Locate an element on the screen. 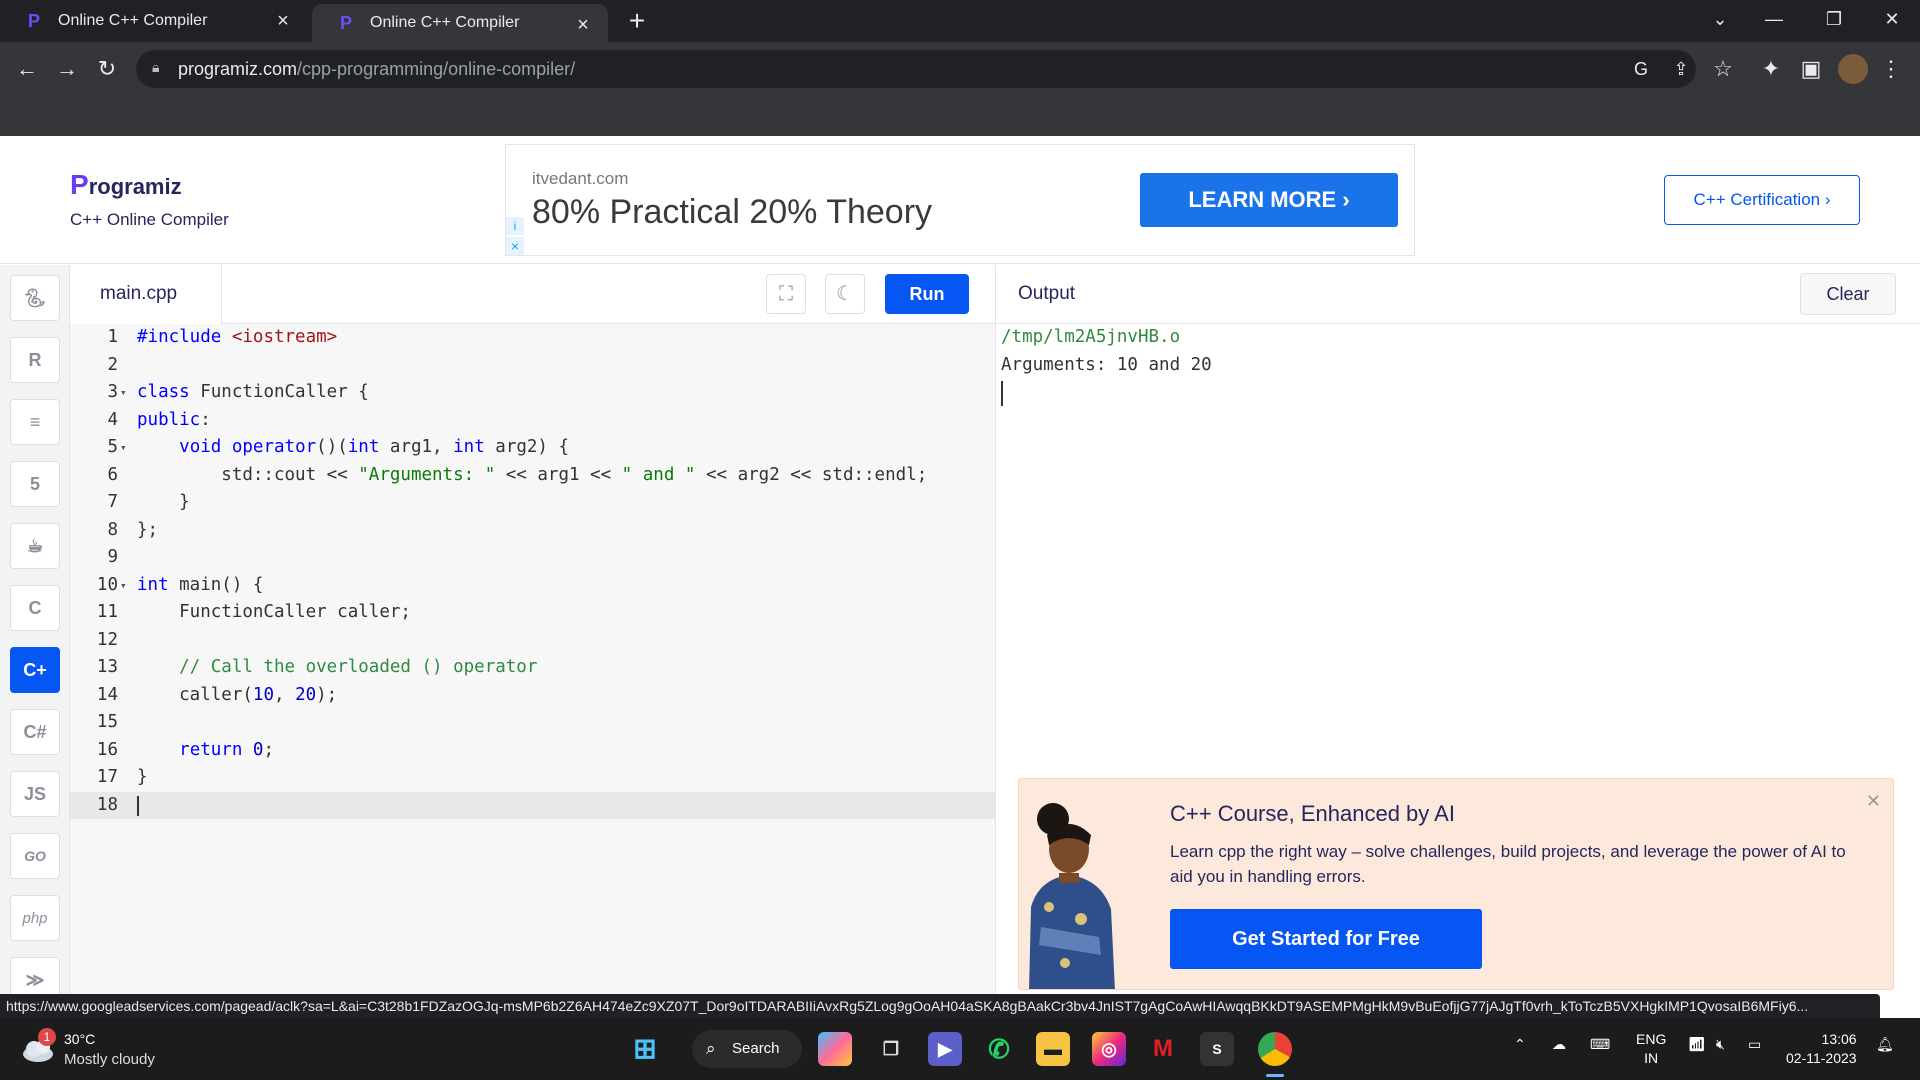 This screenshot has height=1080, width=1920. swift-icon: ≫ is located at coordinates (35, 975).